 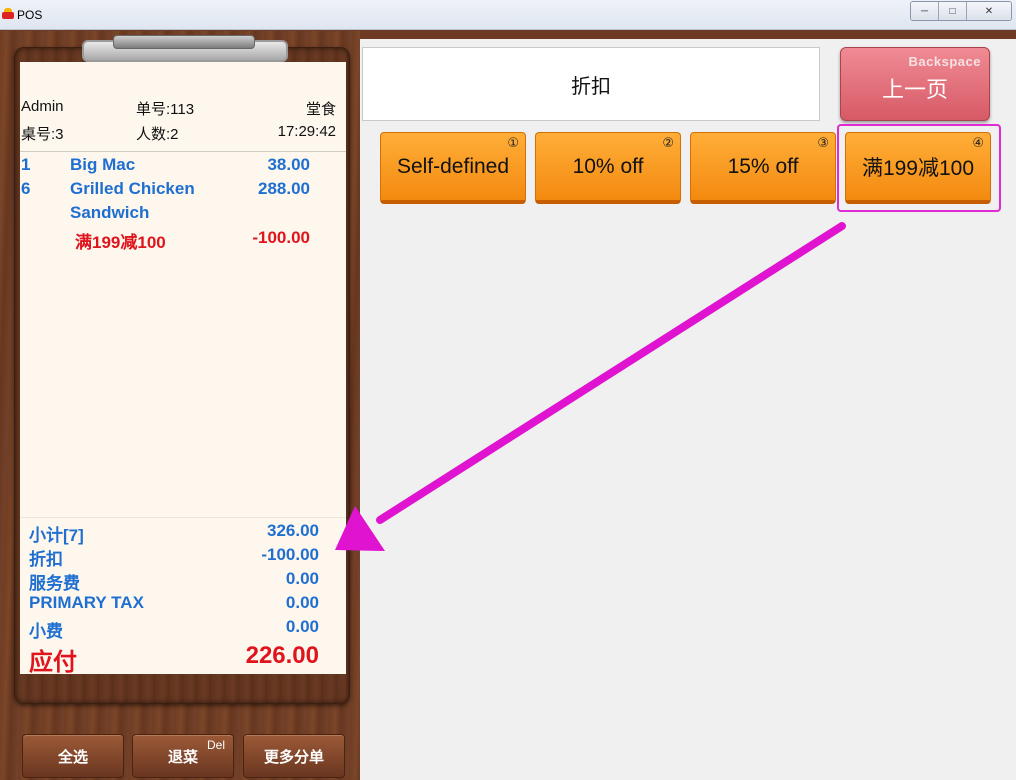 What do you see at coordinates (288, 165) in the screenshot?
I see `item-price-1: 38.00` at bounding box center [288, 165].